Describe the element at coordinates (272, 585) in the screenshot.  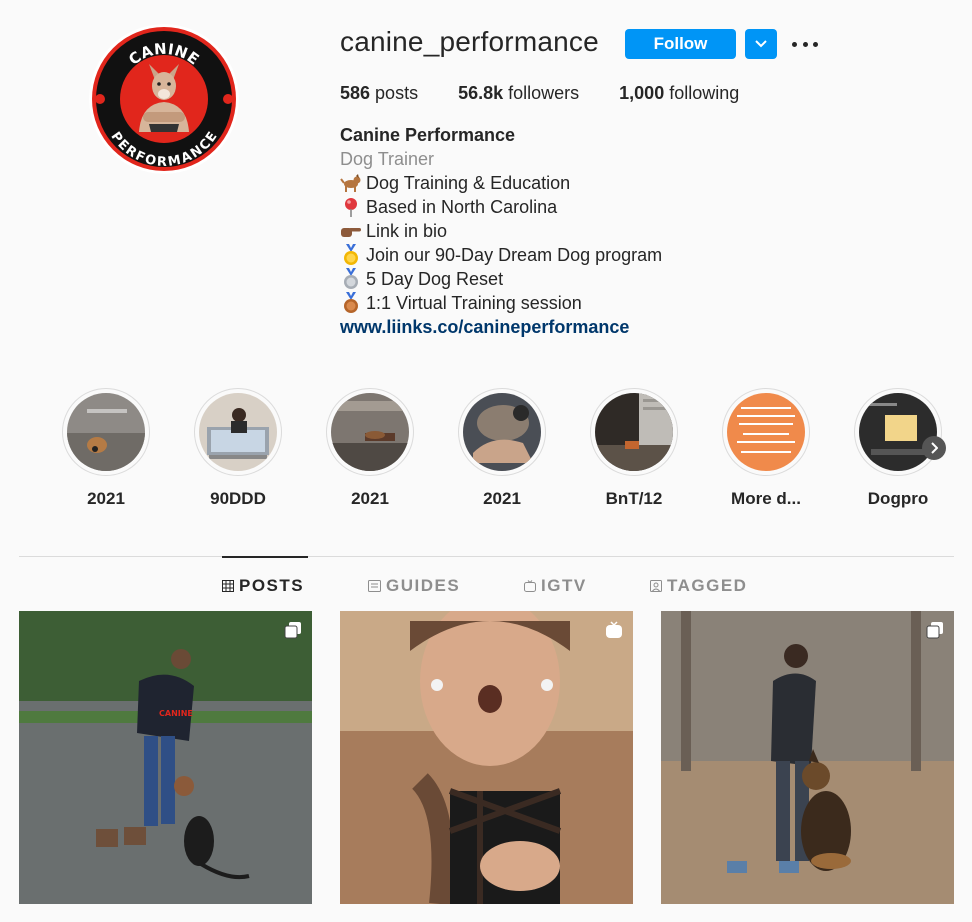
I see `tab-label: POSTS` at that location.